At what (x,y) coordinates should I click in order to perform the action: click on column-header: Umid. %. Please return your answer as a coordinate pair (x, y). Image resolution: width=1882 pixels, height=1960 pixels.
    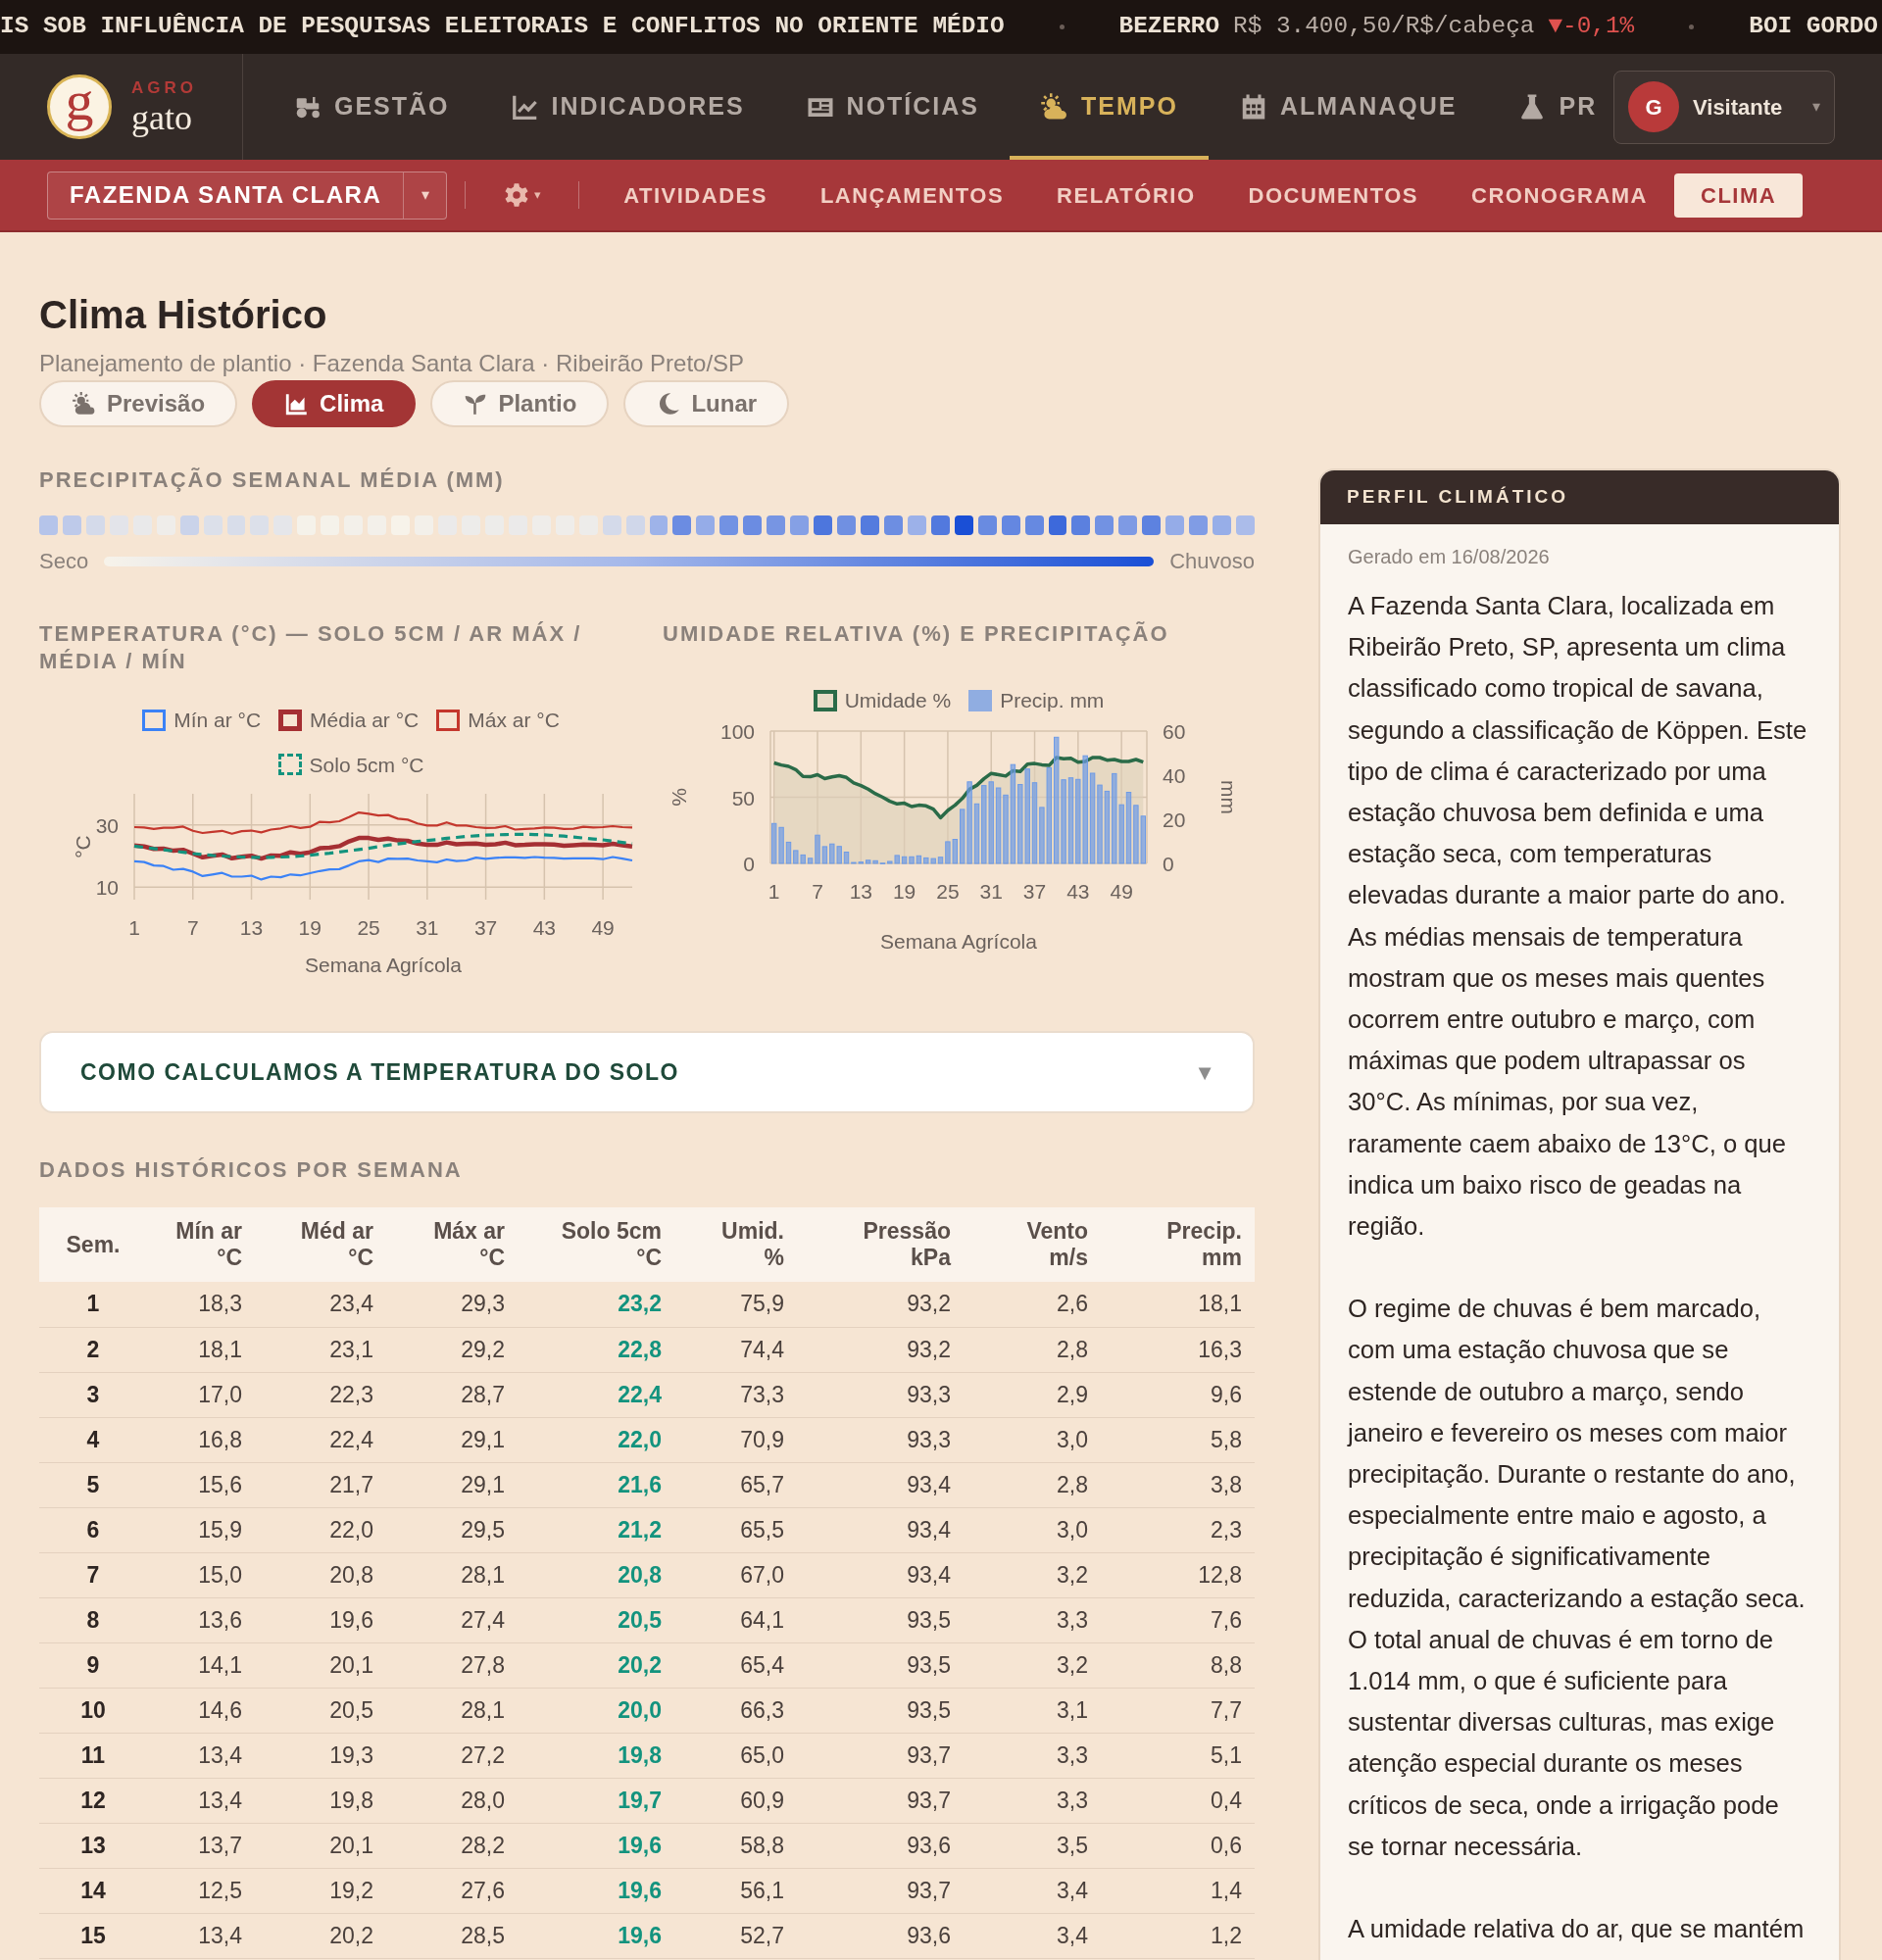
    Looking at the image, I should click on (736, 1245).